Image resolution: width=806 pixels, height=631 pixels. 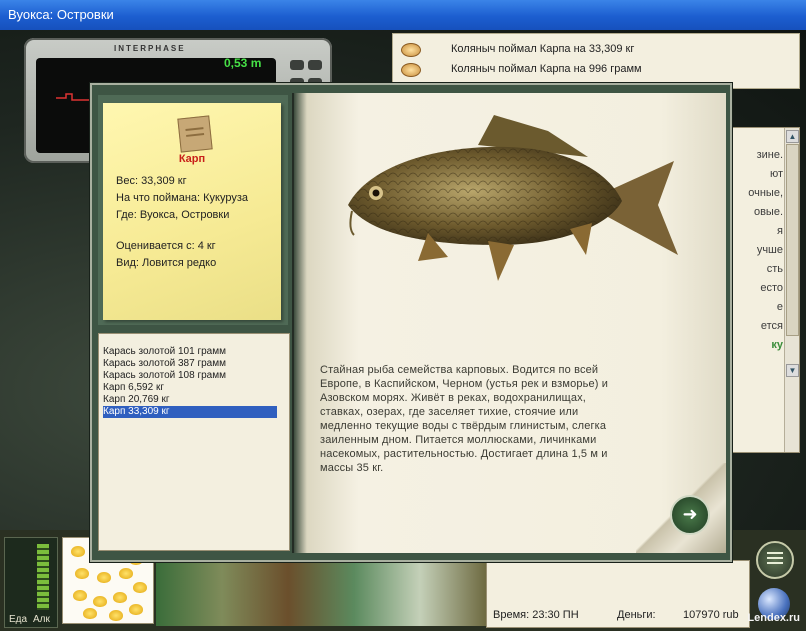 I want to click on pin-icon, so click(x=195, y=134).